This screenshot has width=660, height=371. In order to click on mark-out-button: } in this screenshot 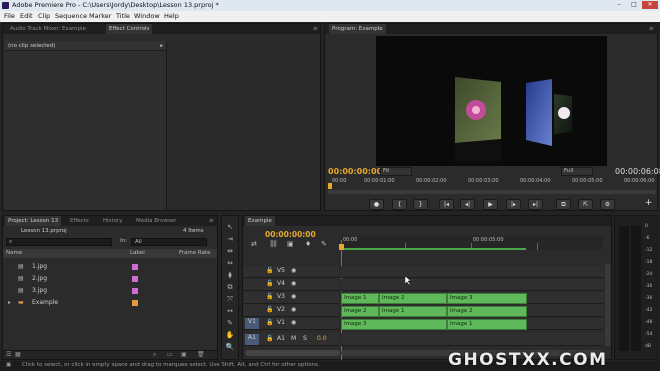, I will do `click(420, 204)`.